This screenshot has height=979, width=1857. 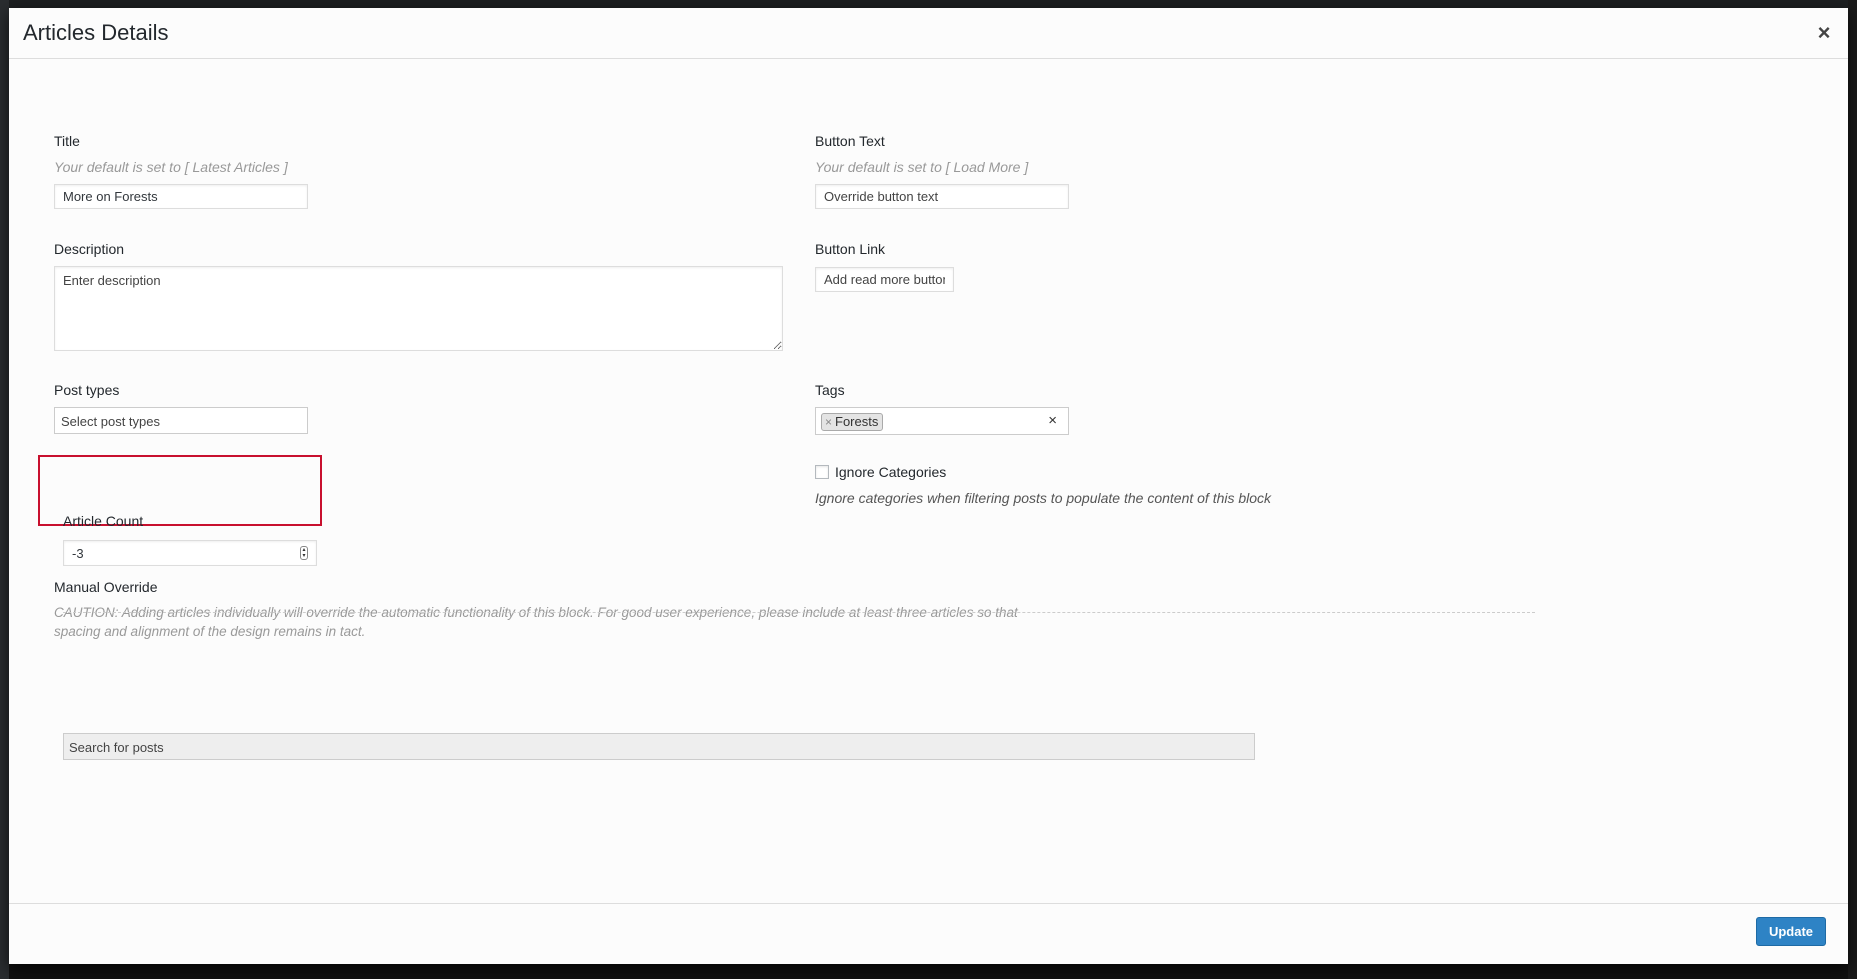 What do you see at coordinates (78, 553) in the screenshot?
I see `article-count-value: -3` at bounding box center [78, 553].